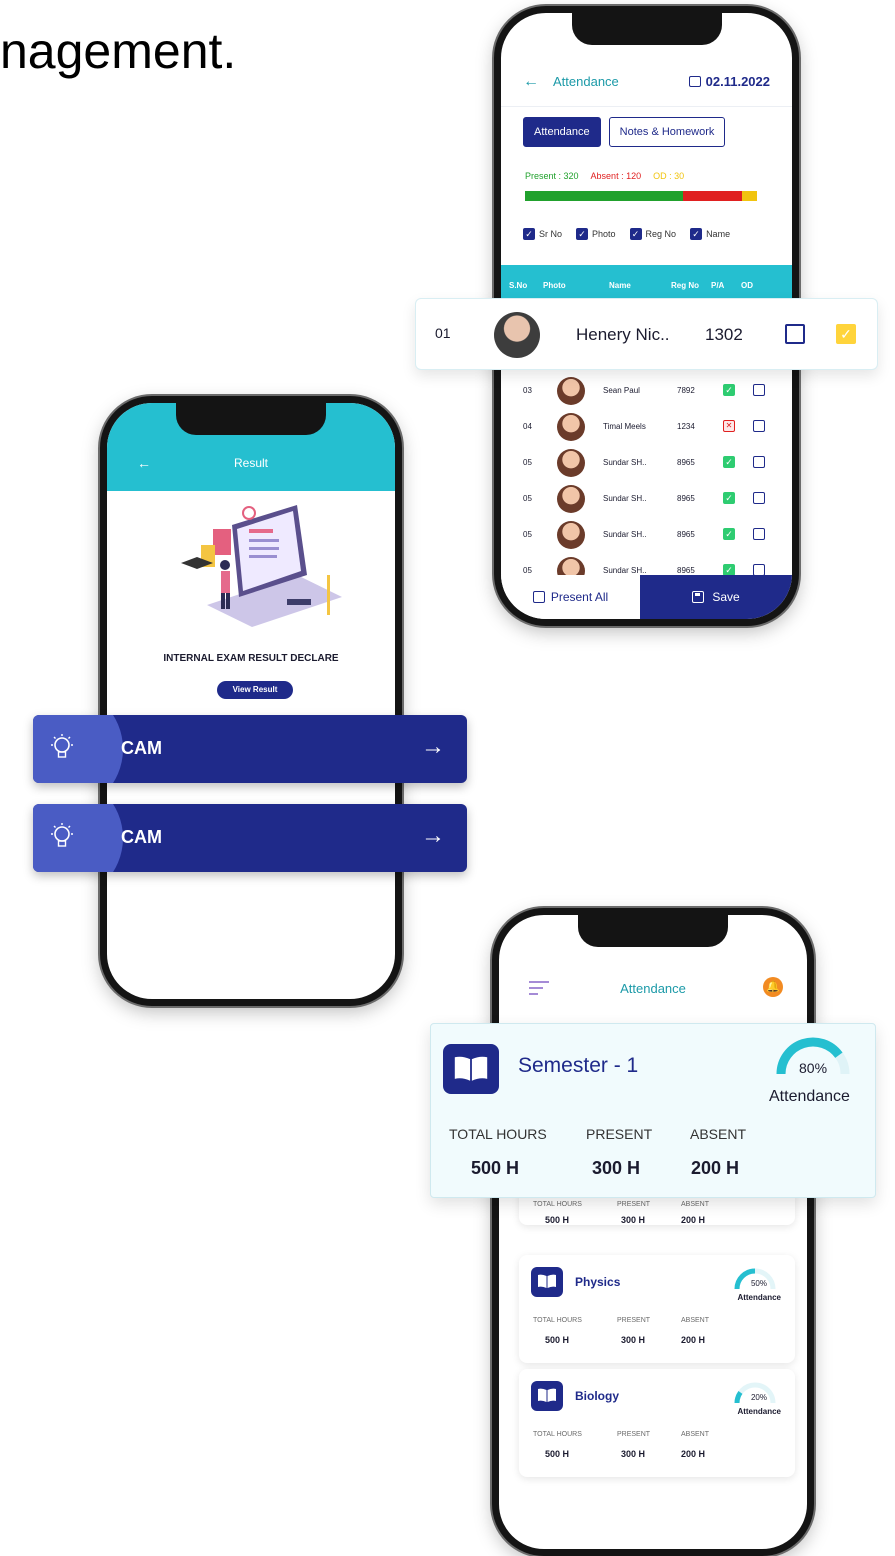  I want to click on attendance-footer: Present All Save, so click(646, 597).